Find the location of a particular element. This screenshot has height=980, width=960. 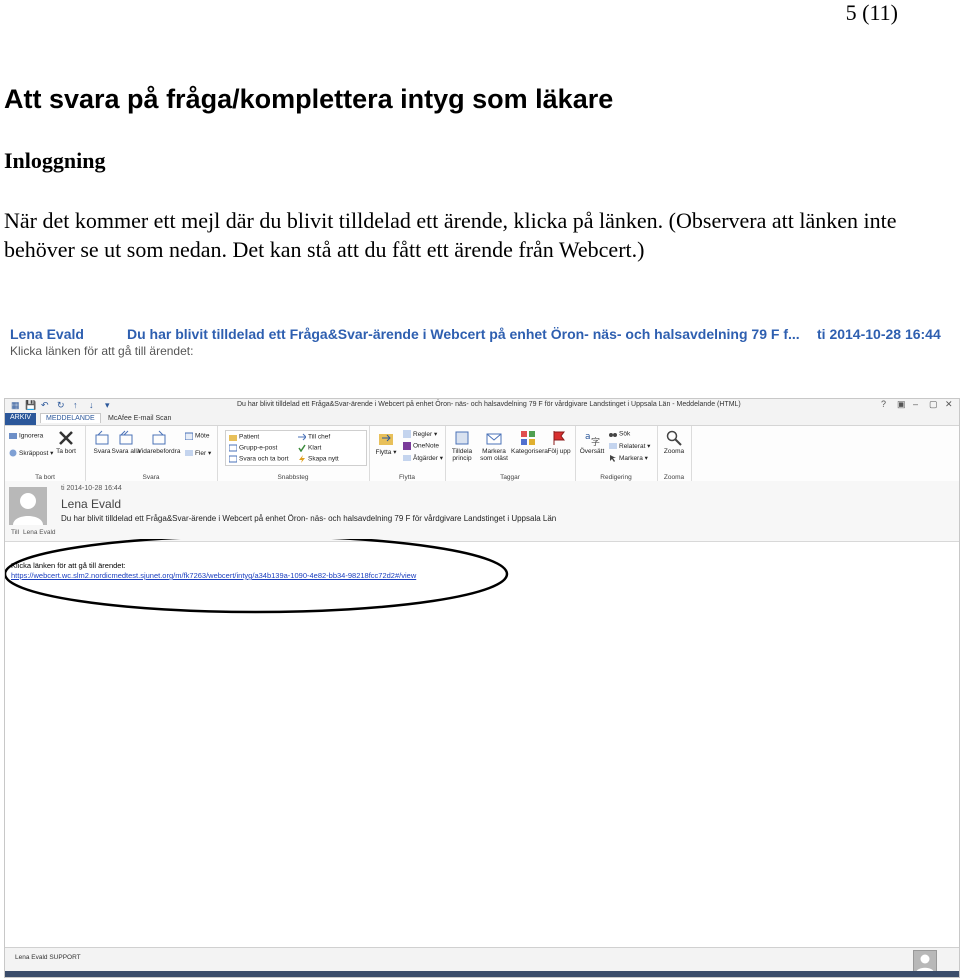

lightning-icon is located at coordinates (302, 459).